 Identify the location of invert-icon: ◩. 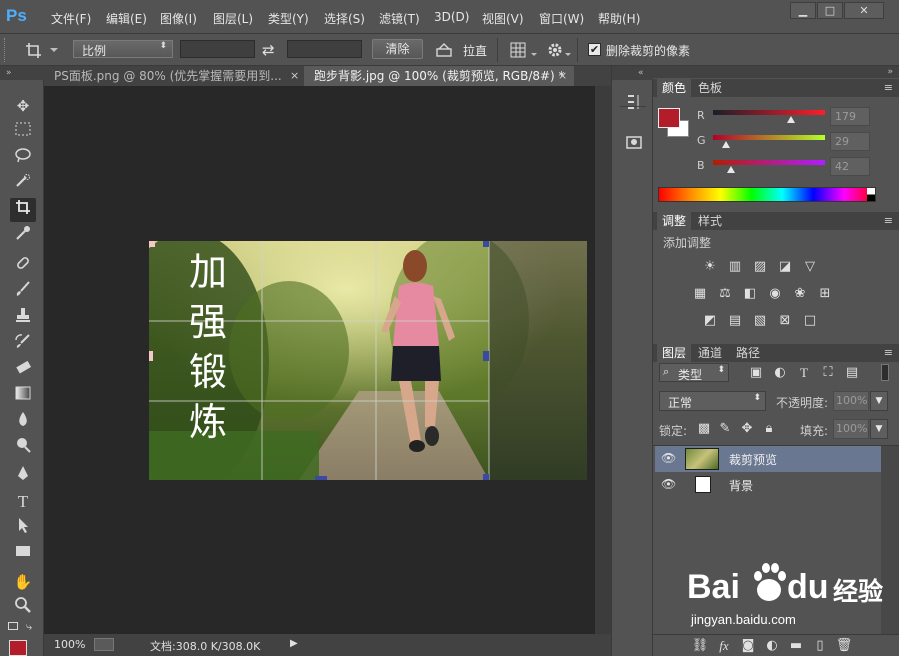
(710, 321).